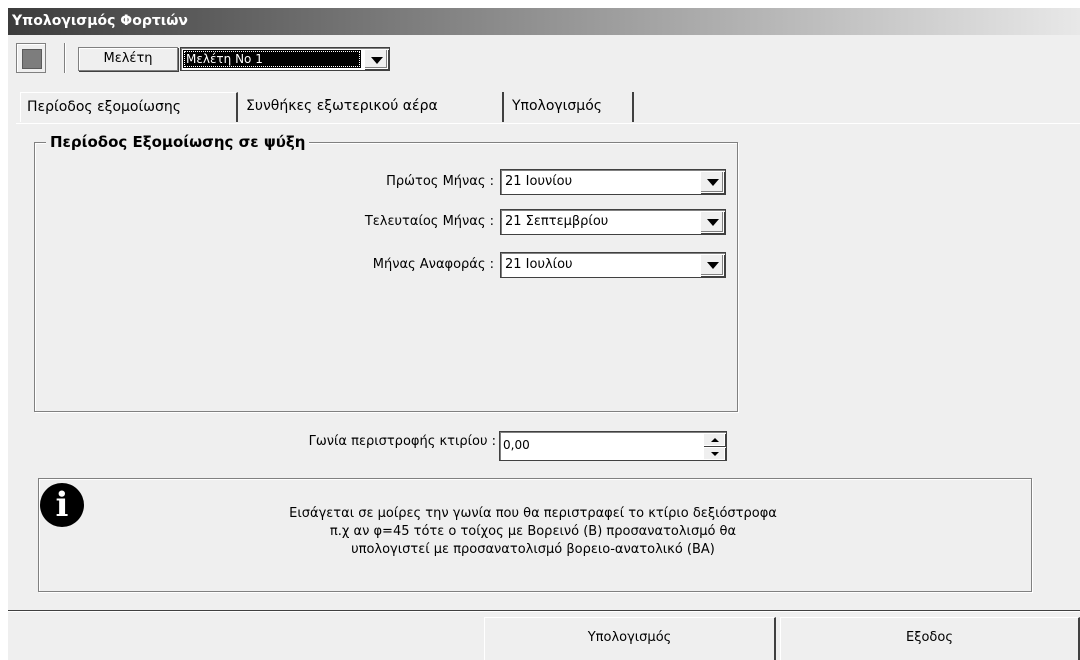 The width and height of the screenshot is (1080, 660). What do you see at coordinates (613, 446) in the screenshot?
I see `rotation-angle-stepper: 0,00` at bounding box center [613, 446].